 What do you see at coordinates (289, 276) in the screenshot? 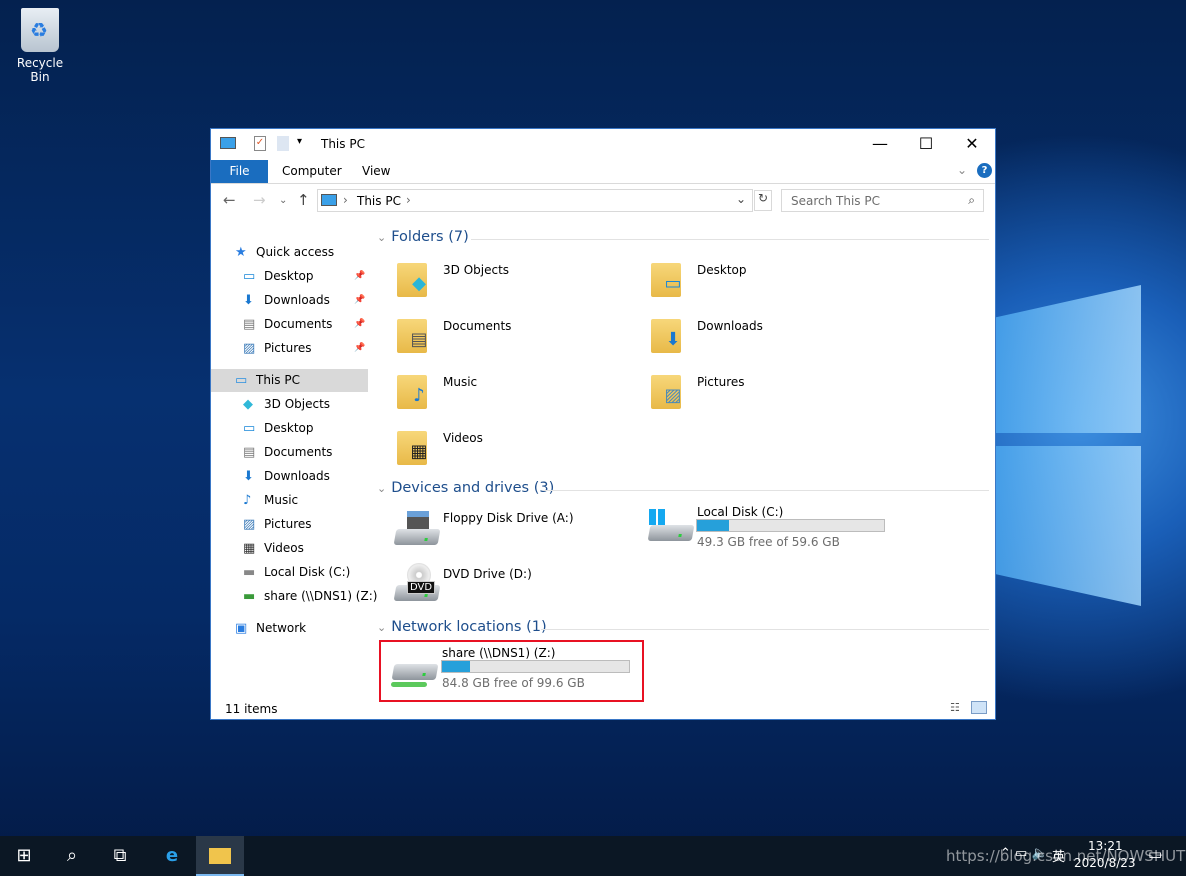
I see `nav-item-desktop: ▭ Desktop 📌` at bounding box center [289, 276].